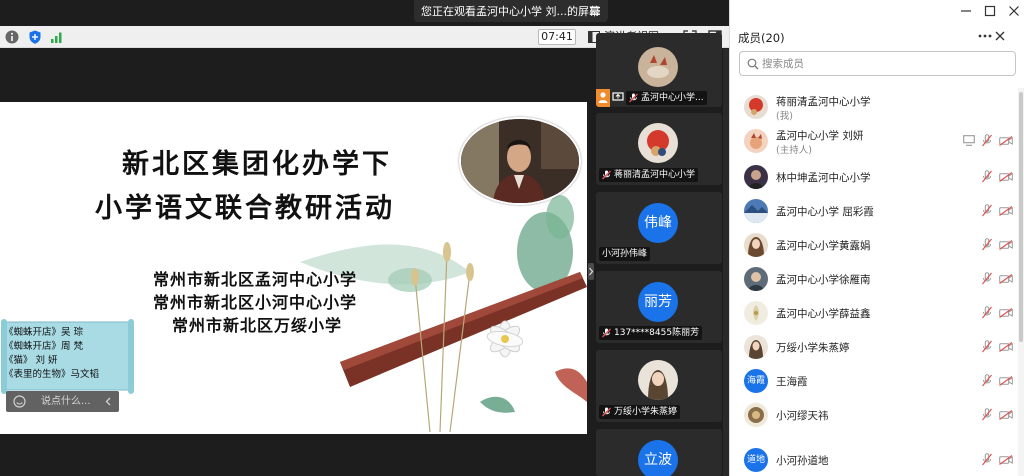 This screenshot has height=476, width=1024. What do you see at coordinates (625, 254) in the screenshot?
I see `tile-name: 小河孙伟峰` at bounding box center [625, 254].